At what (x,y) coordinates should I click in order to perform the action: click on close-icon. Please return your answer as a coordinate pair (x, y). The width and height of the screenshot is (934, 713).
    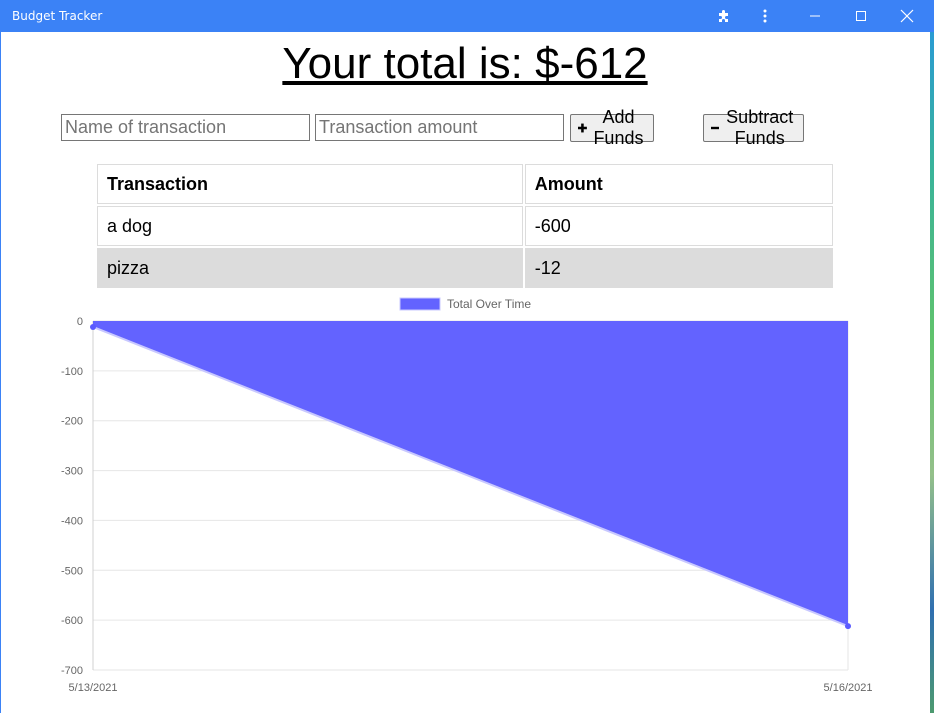
    Looking at the image, I should click on (907, 16).